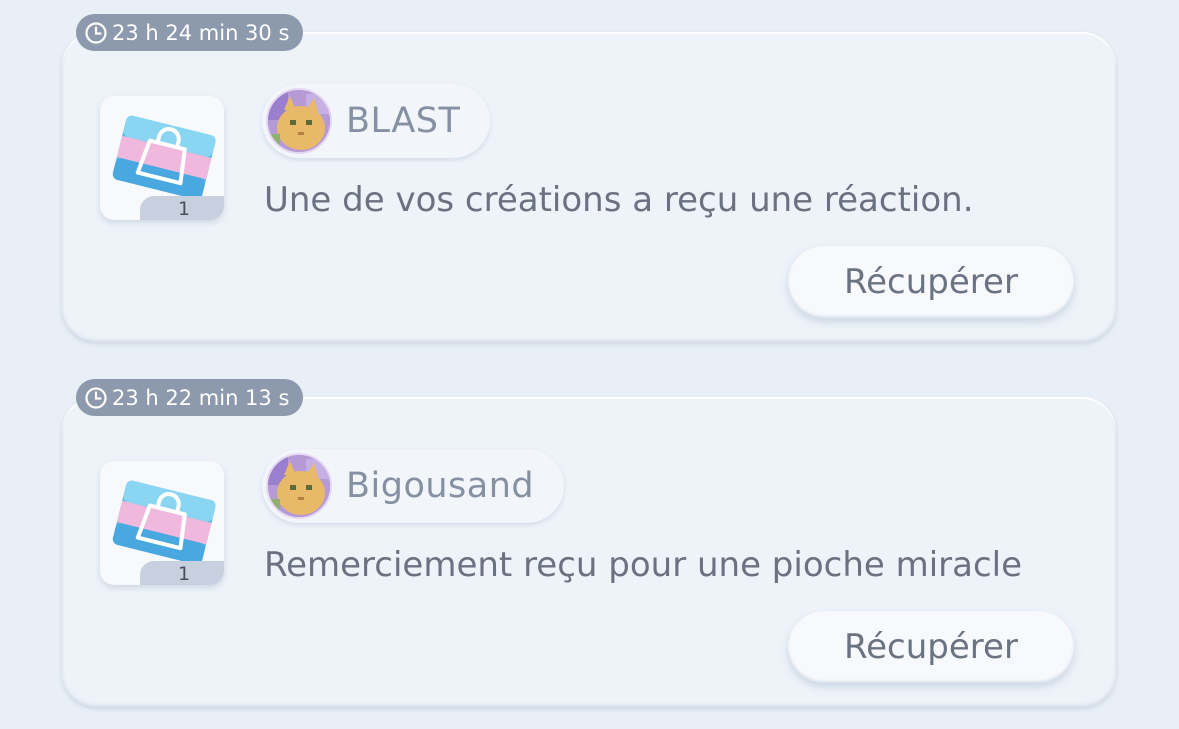  Describe the element at coordinates (201, 397) in the screenshot. I see `timer-text: 23 h 22 min 13 s` at that location.